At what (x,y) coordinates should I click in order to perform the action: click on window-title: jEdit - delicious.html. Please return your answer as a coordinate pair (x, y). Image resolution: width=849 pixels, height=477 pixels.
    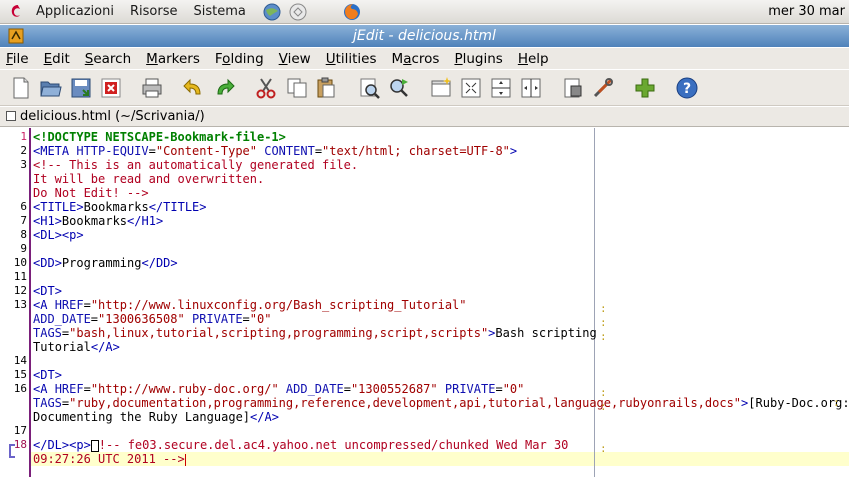
    Looking at the image, I should click on (424, 36).